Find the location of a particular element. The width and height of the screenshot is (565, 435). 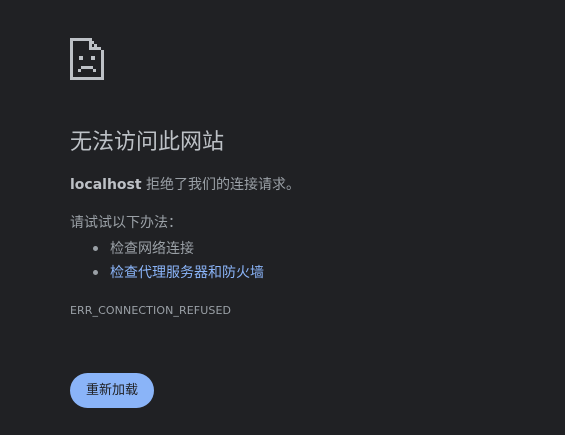

sad-page-icon is located at coordinates (87, 59).